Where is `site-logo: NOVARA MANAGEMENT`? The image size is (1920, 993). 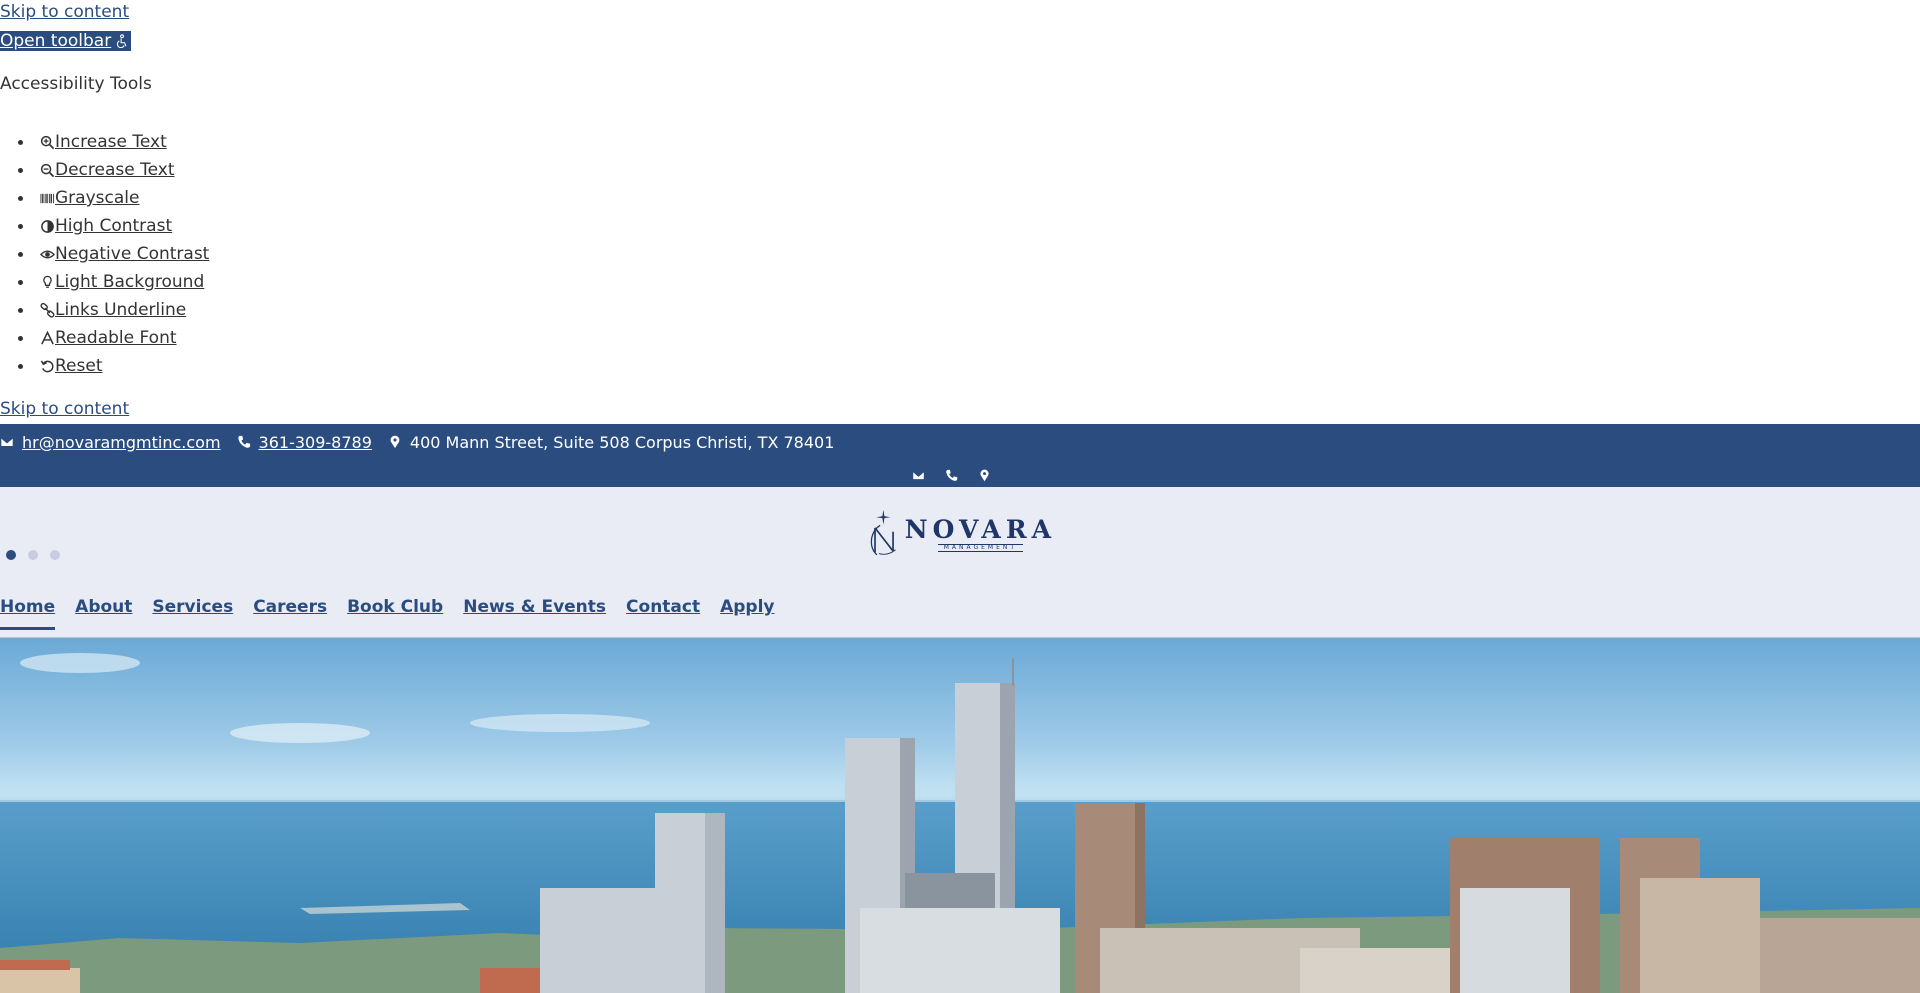
site-logo: NOVARA MANAGEMENT is located at coordinates (961, 533).